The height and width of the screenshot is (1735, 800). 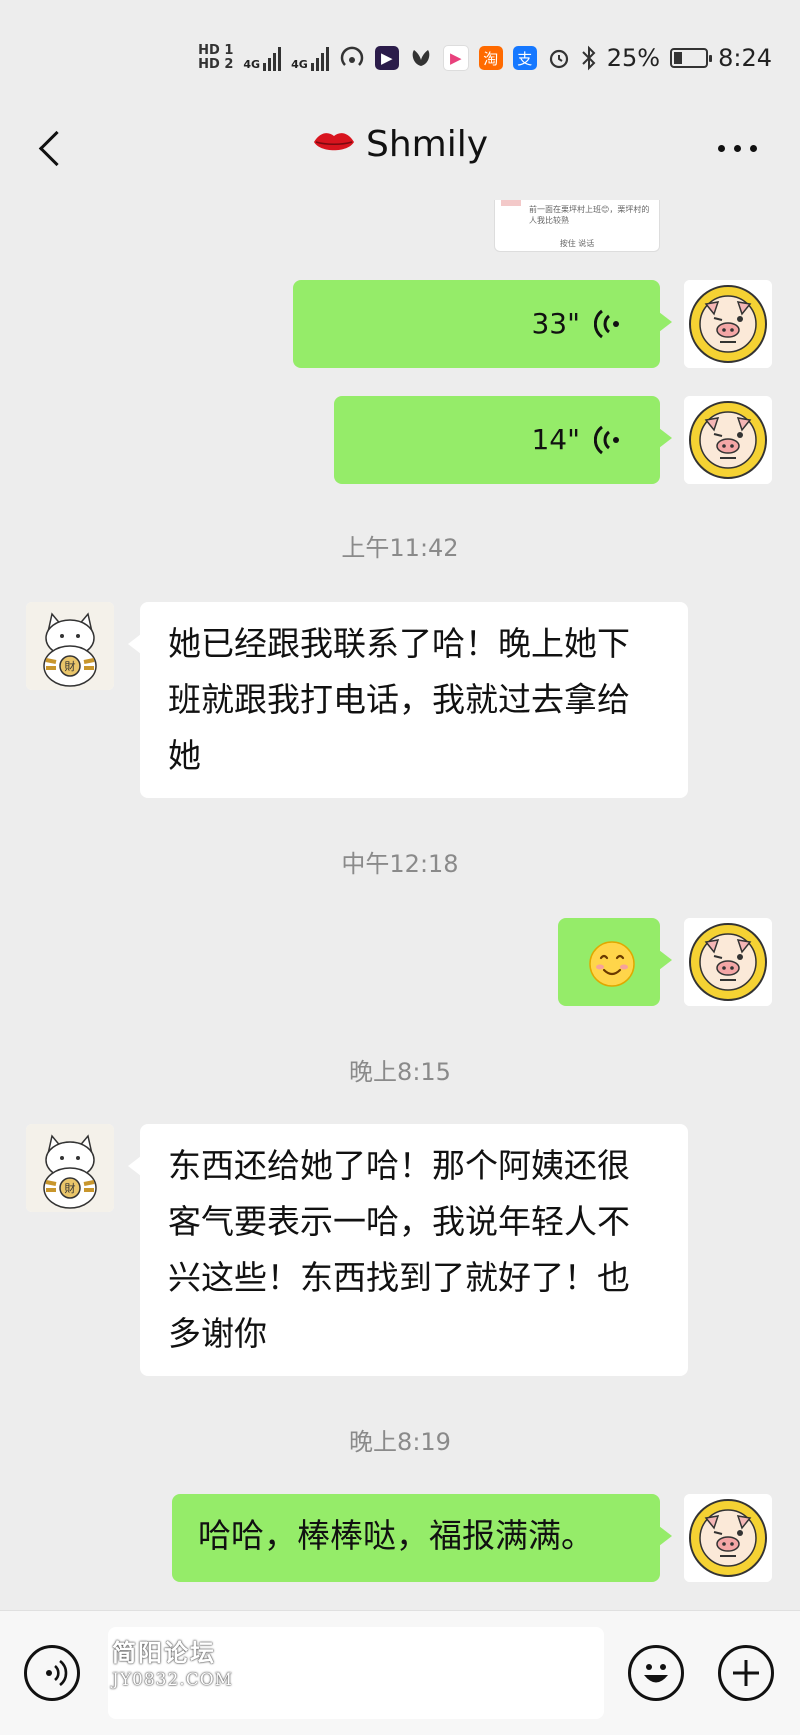 What do you see at coordinates (455, 58) in the screenshot?
I see `video-play-icon: ▶` at bounding box center [455, 58].